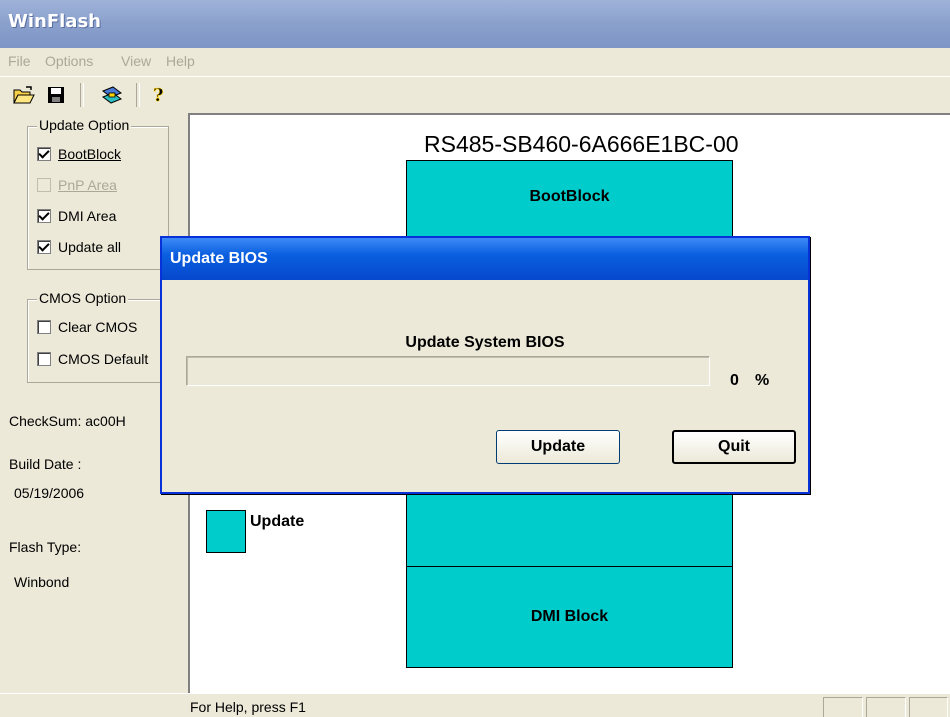 The height and width of the screenshot is (717, 950). Describe the element at coordinates (475, 24) in the screenshot. I see `title-bar: WinFlash` at that location.